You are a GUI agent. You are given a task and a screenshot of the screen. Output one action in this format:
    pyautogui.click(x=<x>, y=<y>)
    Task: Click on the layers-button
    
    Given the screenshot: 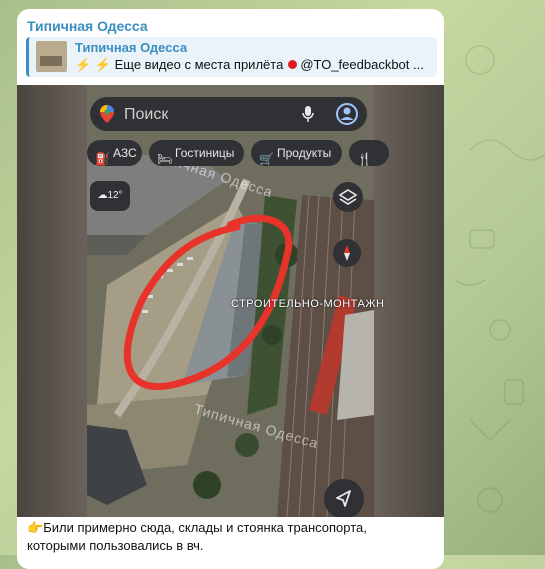 What is the action you would take?
    pyautogui.click(x=348, y=197)
    